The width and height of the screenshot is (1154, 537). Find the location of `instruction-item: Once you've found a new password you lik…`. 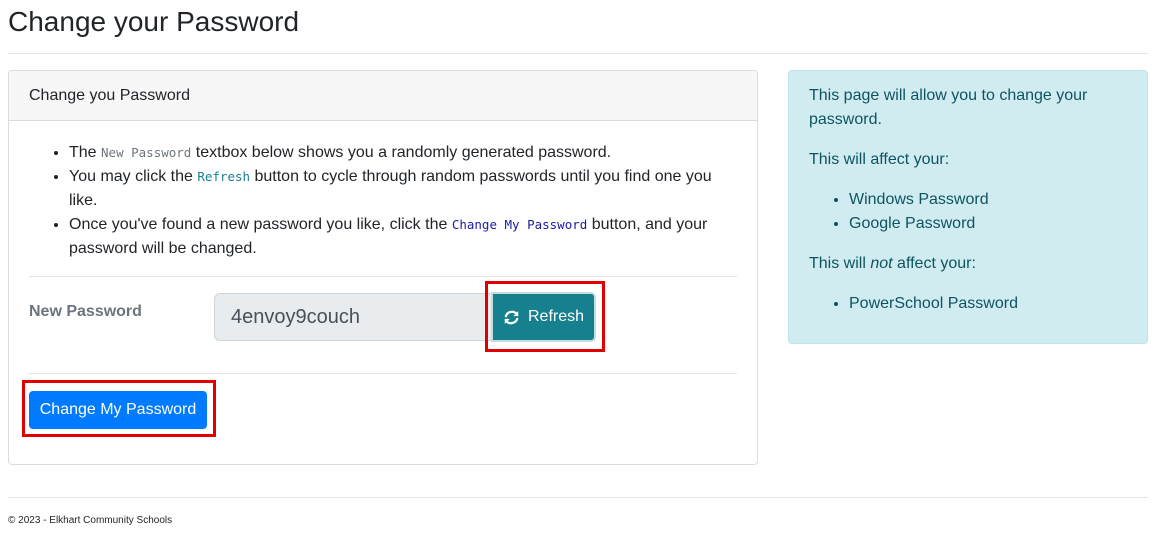

instruction-item: Once you've found a new password you lik… is located at coordinates (399, 237).